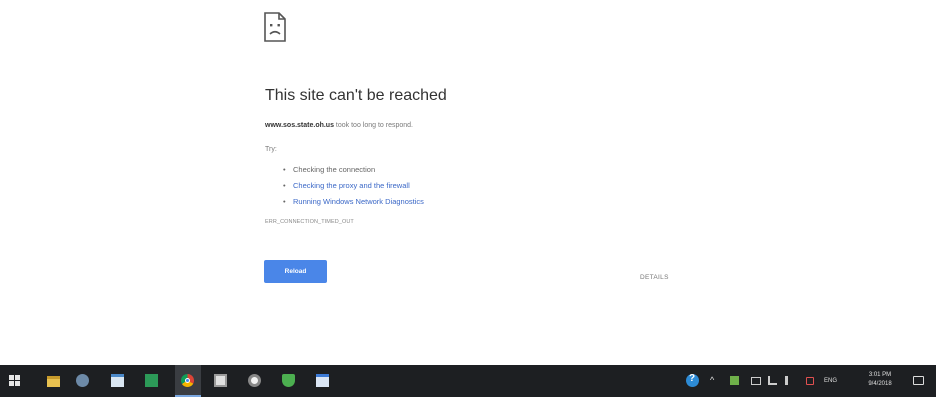 The image size is (936, 397). What do you see at coordinates (271, 149) in the screenshot?
I see `try-label: Try:` at bounding box center [271, 149].